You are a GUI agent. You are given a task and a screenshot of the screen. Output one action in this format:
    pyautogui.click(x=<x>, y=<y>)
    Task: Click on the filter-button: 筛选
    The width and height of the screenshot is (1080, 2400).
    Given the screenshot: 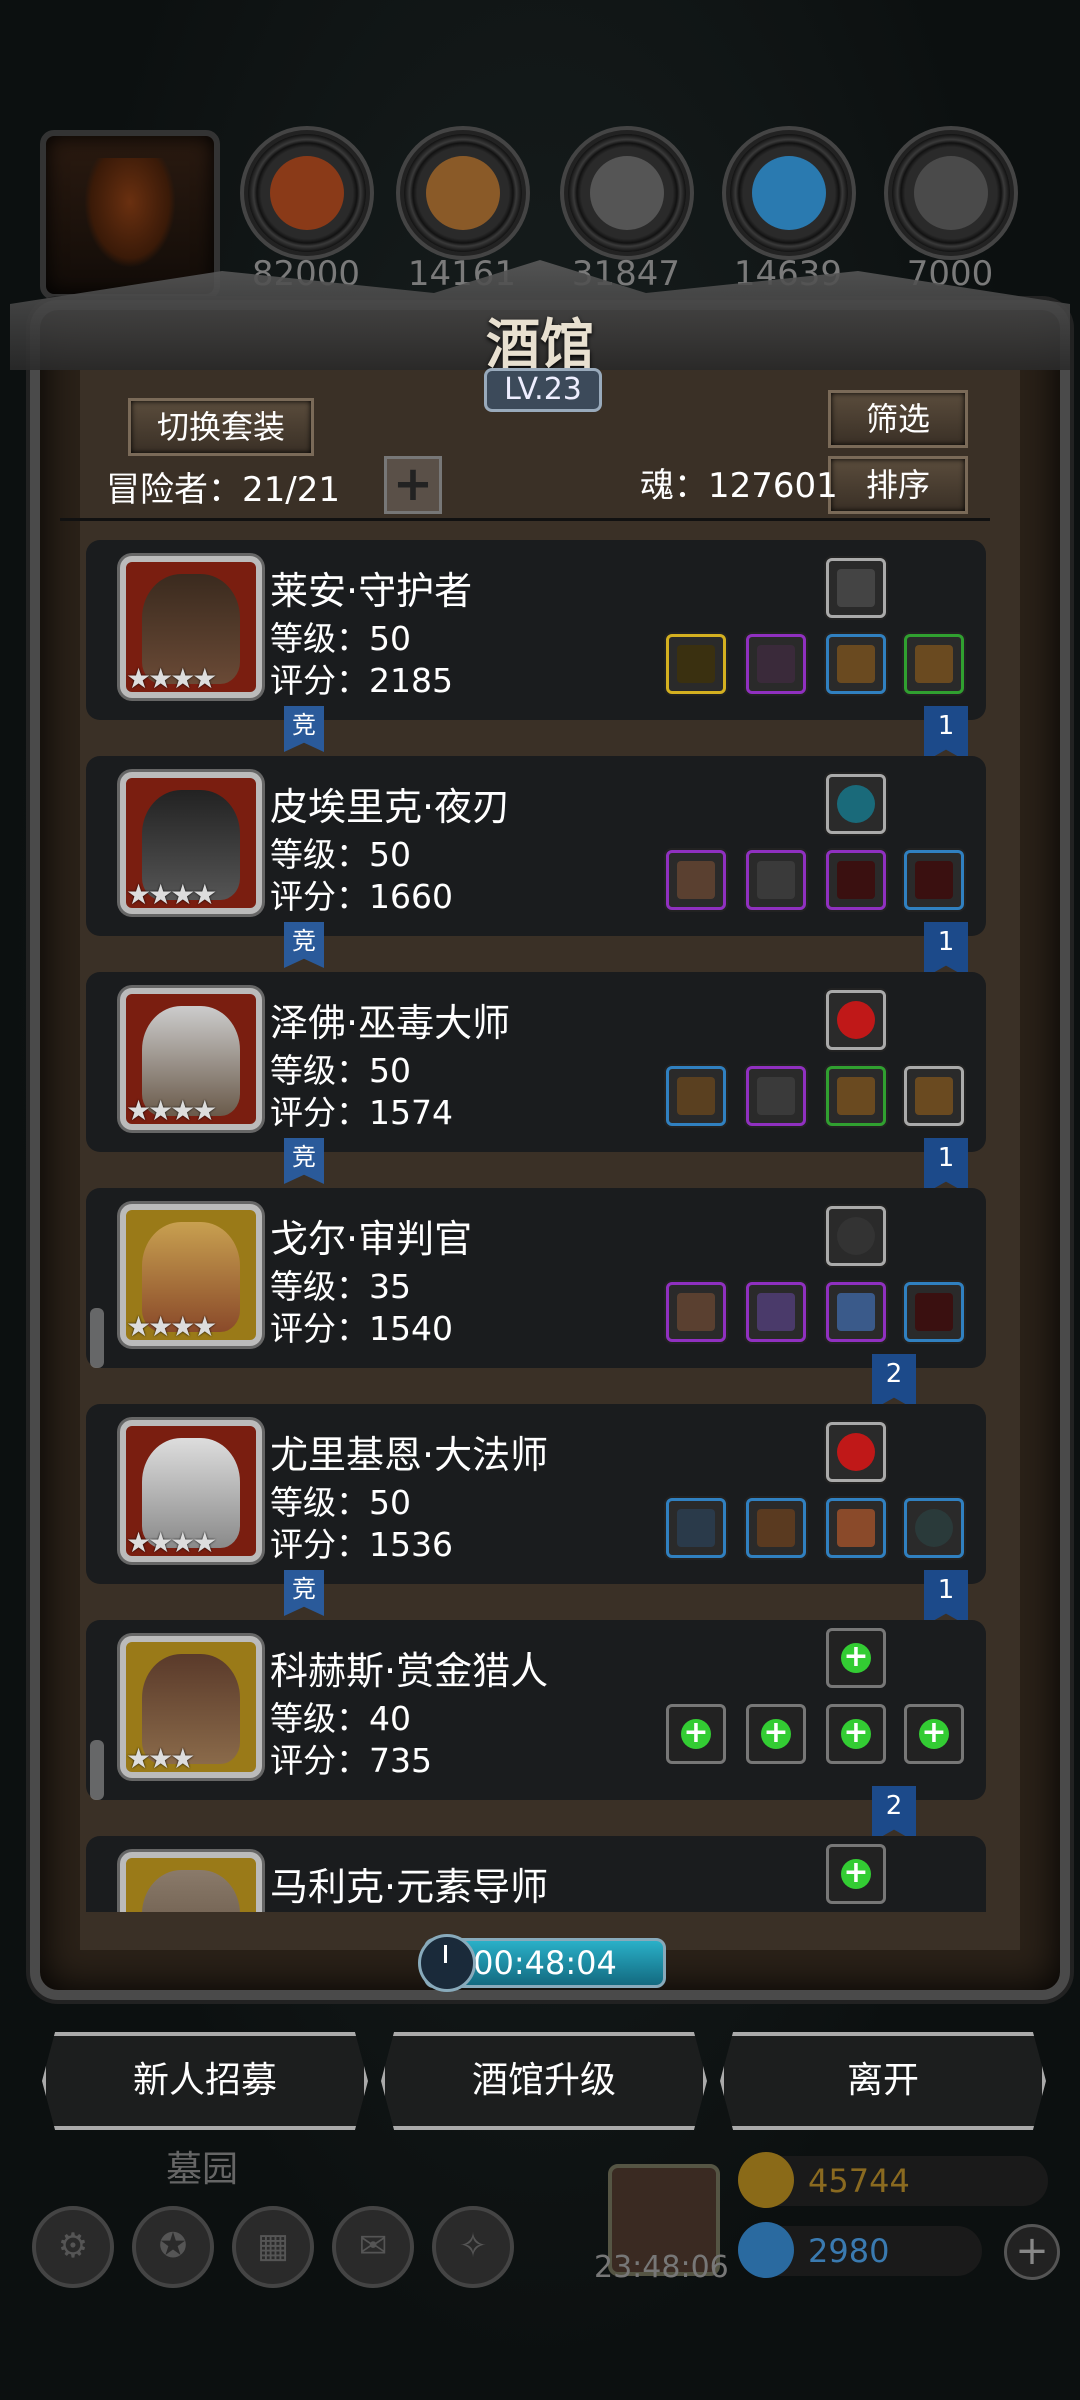 What is the action you would take?
    pyautogui.click(x=898, y=419)
    